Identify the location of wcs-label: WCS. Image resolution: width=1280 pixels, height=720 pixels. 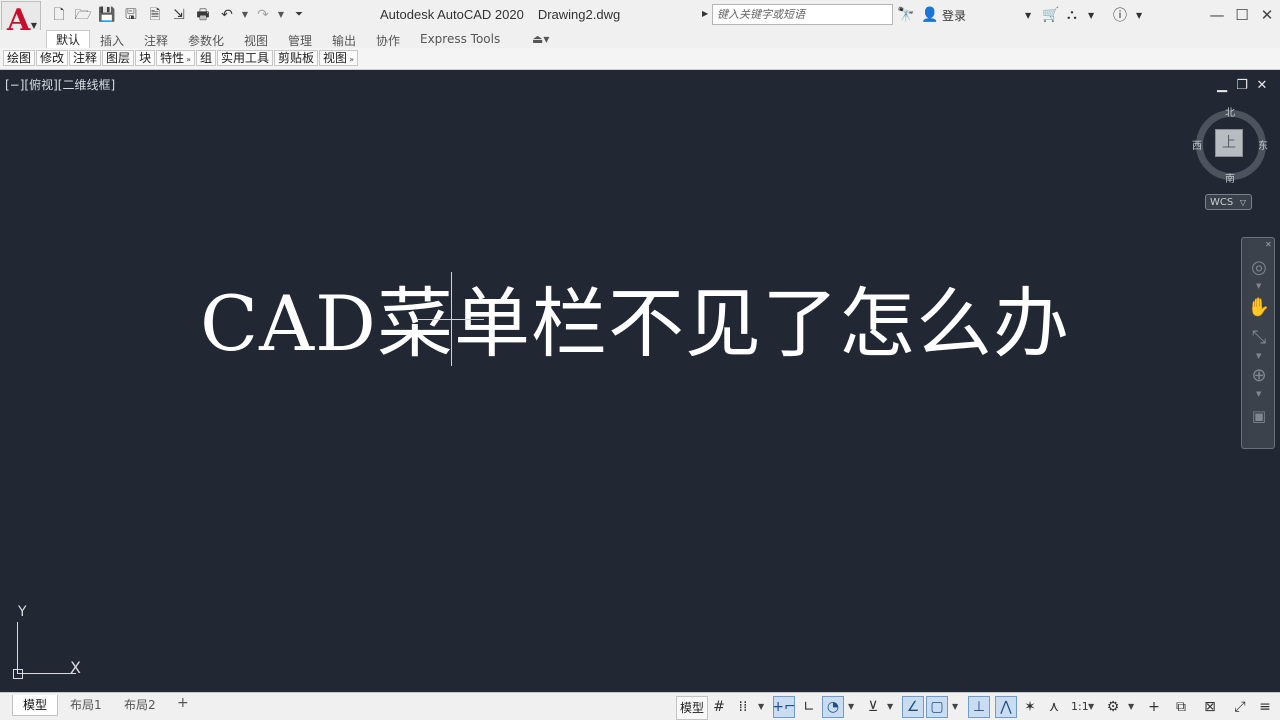
(1222, 202).